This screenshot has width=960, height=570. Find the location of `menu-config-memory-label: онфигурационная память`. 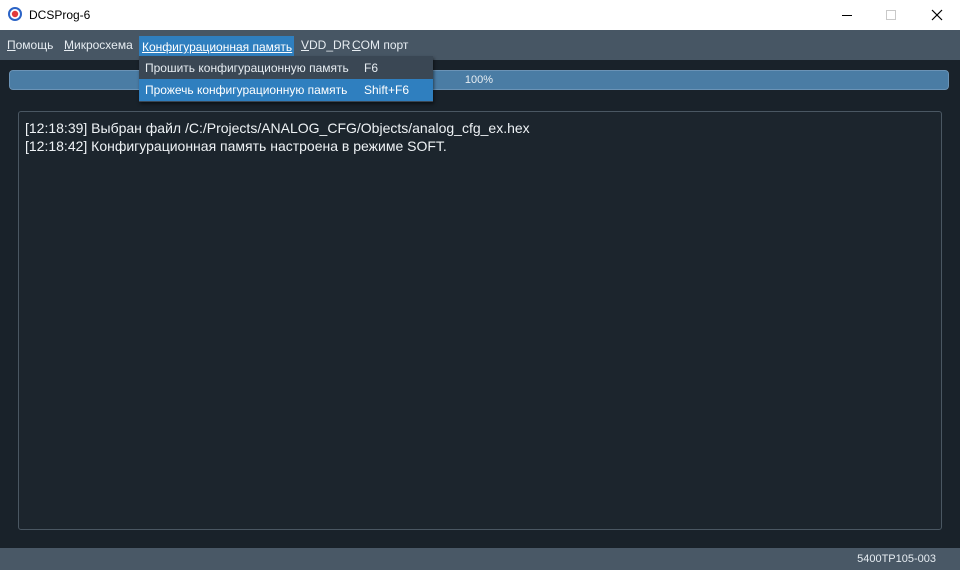

menu-config-memory-label: онфигурационная память is located at coordinates (221, 47).